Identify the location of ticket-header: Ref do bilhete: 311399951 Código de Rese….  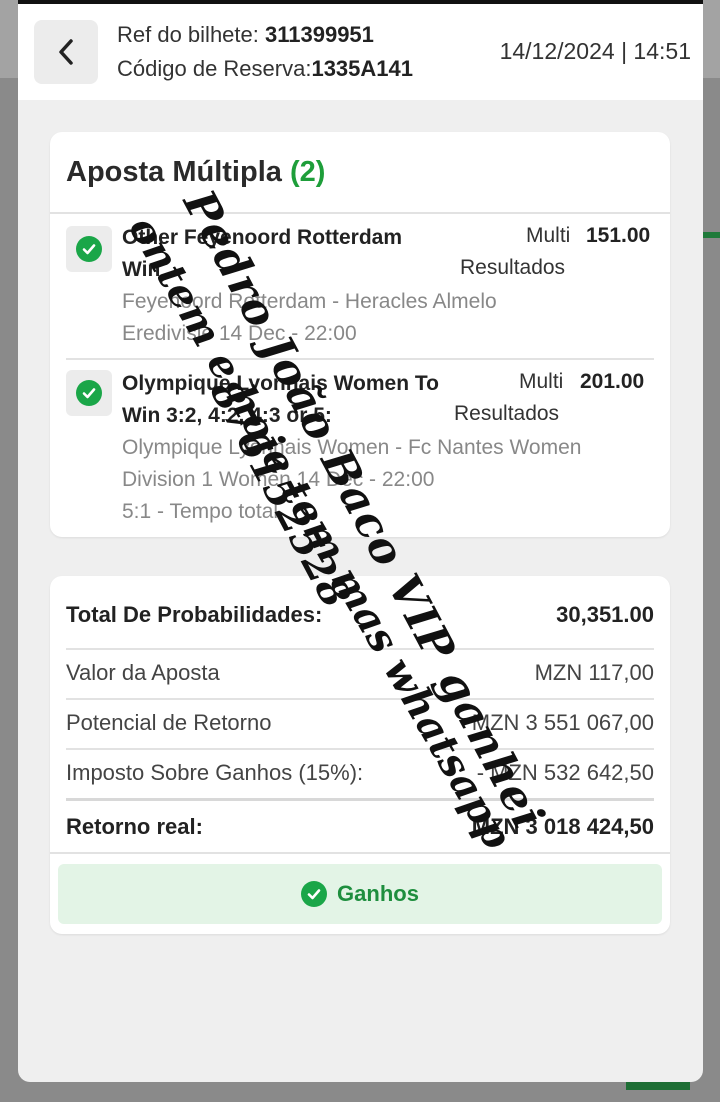
(360, 52).